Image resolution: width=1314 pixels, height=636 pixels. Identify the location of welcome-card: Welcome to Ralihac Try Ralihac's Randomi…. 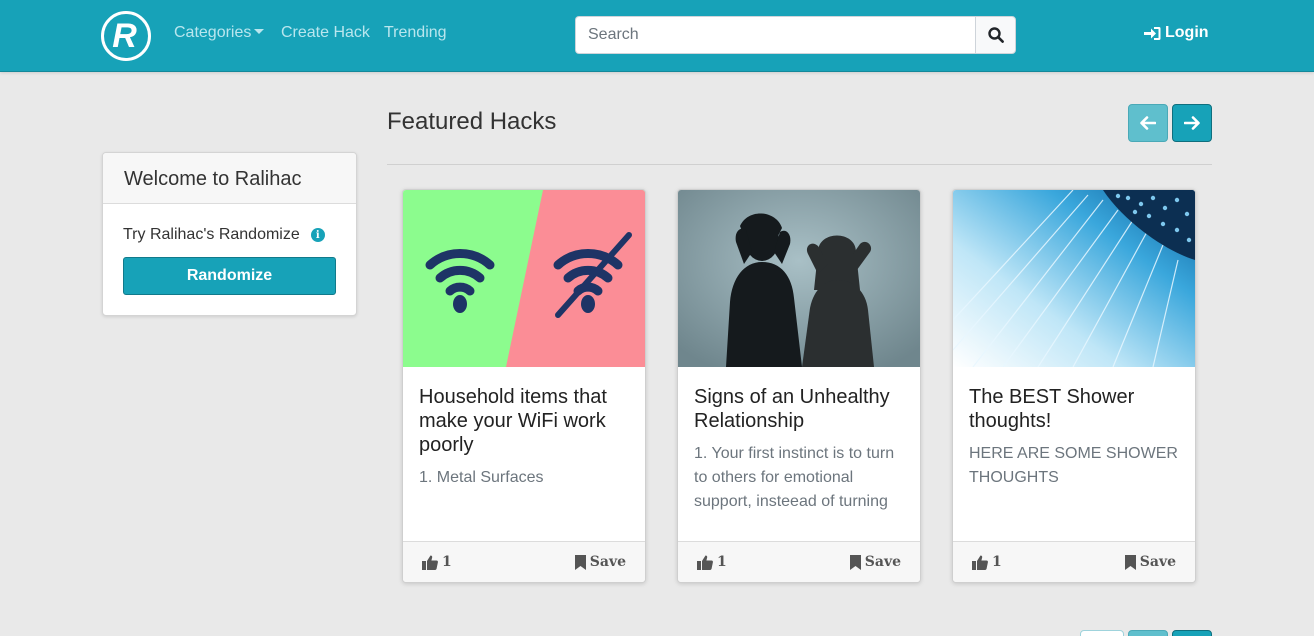
(229, 234).